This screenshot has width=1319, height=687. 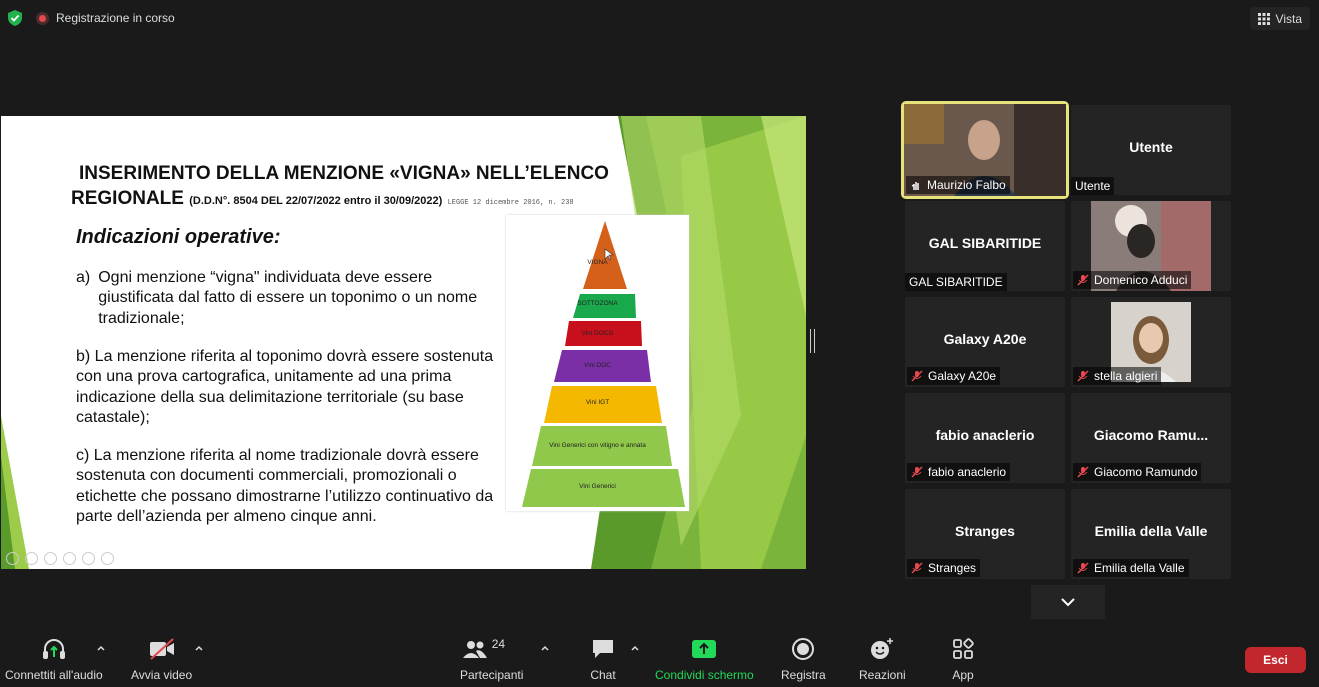 What do you see at coordinates (83, 277) in the screenshot?
I see `paragraph-a-marker: a)` at bounding box center [83, 277].